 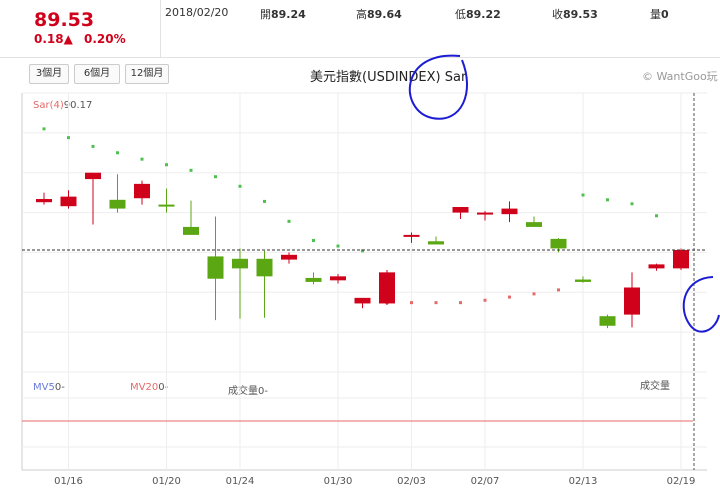 I want to click on x-tick-label: 01/16, so click(x=68, y=481).